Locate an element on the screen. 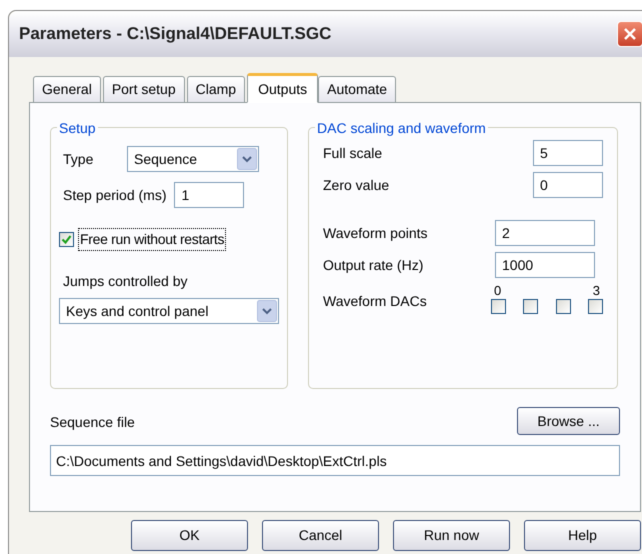  close-icon is located at coordinates (630, 34).